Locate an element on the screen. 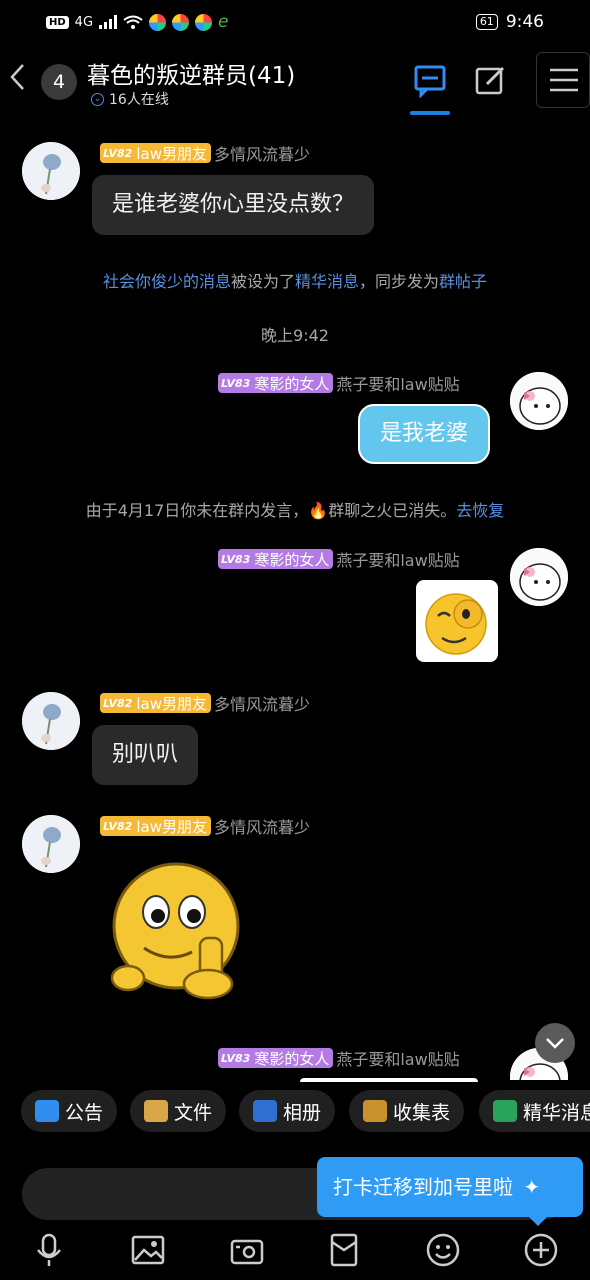 This screenshot has height=1280, width=590. clipboard-icon is located at coordinates (375, 1111).